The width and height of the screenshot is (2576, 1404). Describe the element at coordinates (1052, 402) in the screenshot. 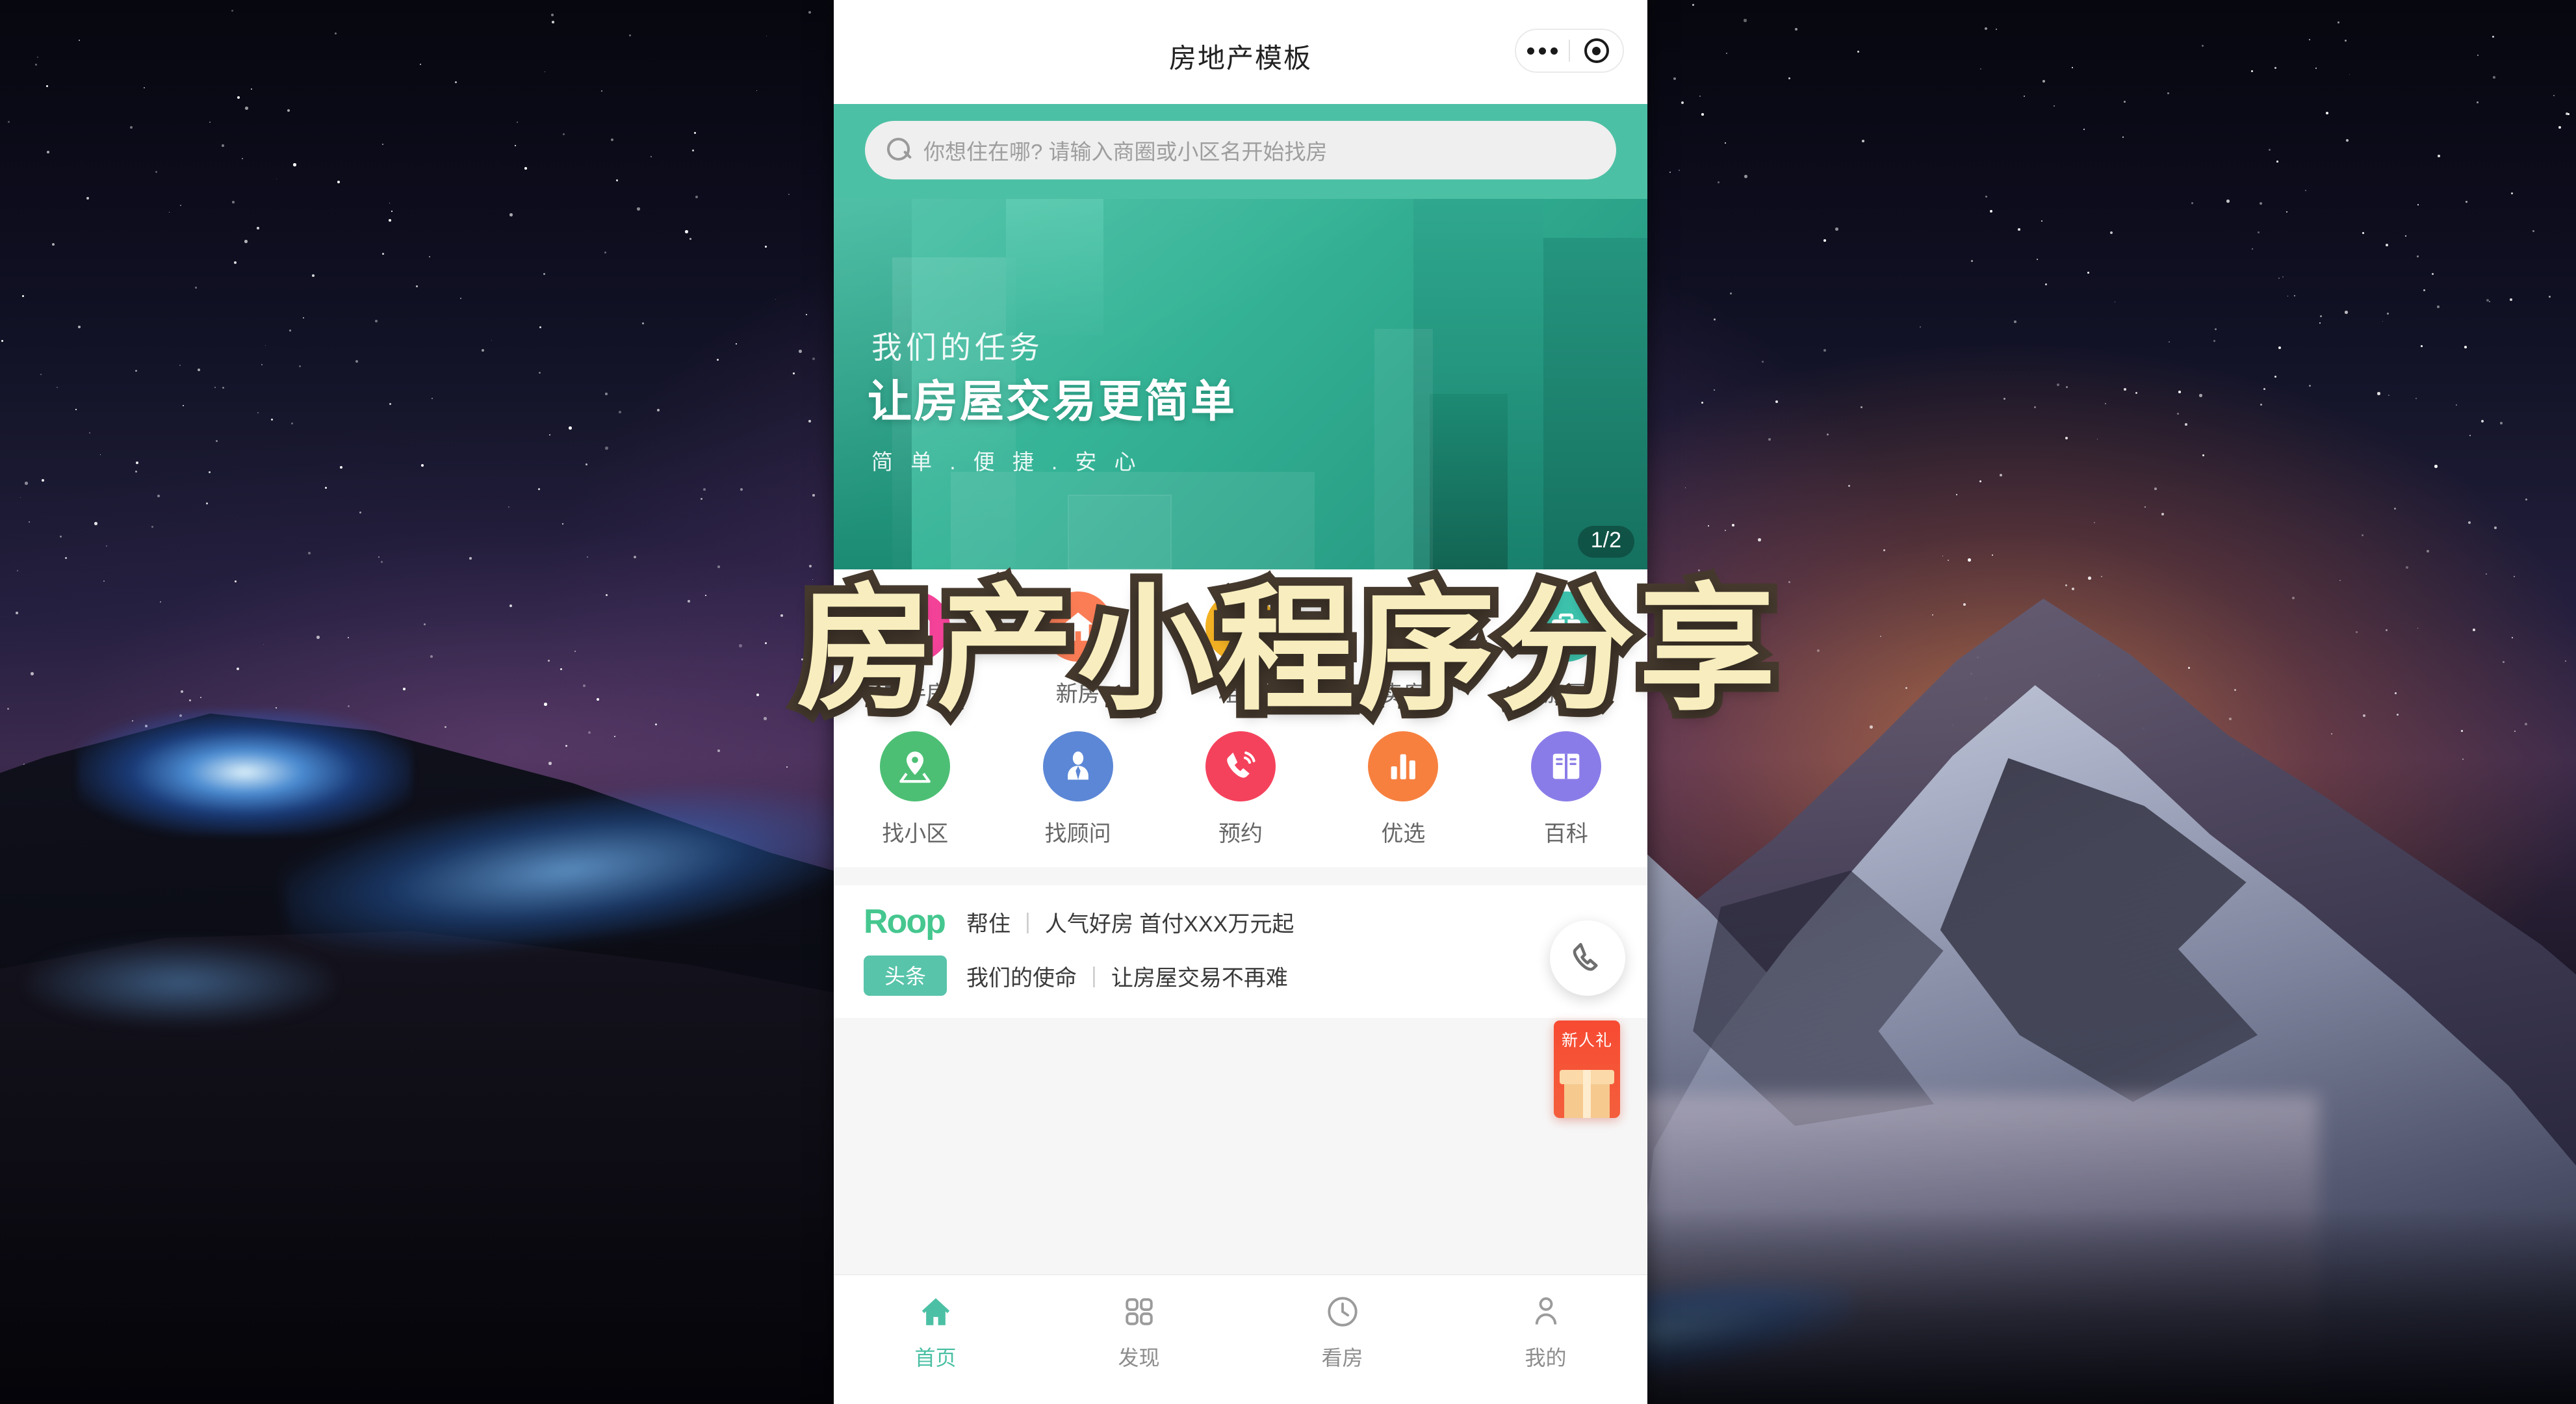

I see `banner-headline: 让房屋交易更简单` at that location.